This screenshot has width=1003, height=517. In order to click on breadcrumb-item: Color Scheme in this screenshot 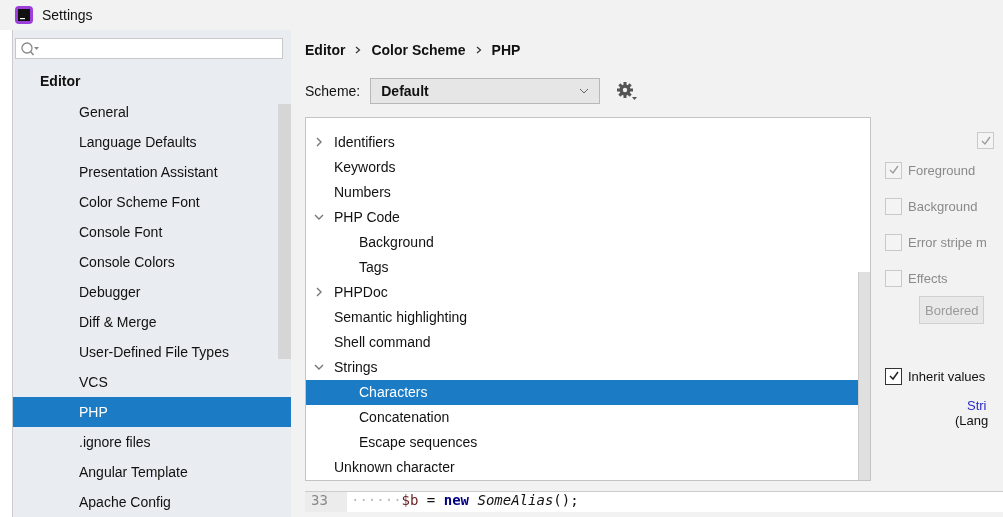, I will do `click(418, 50)`.